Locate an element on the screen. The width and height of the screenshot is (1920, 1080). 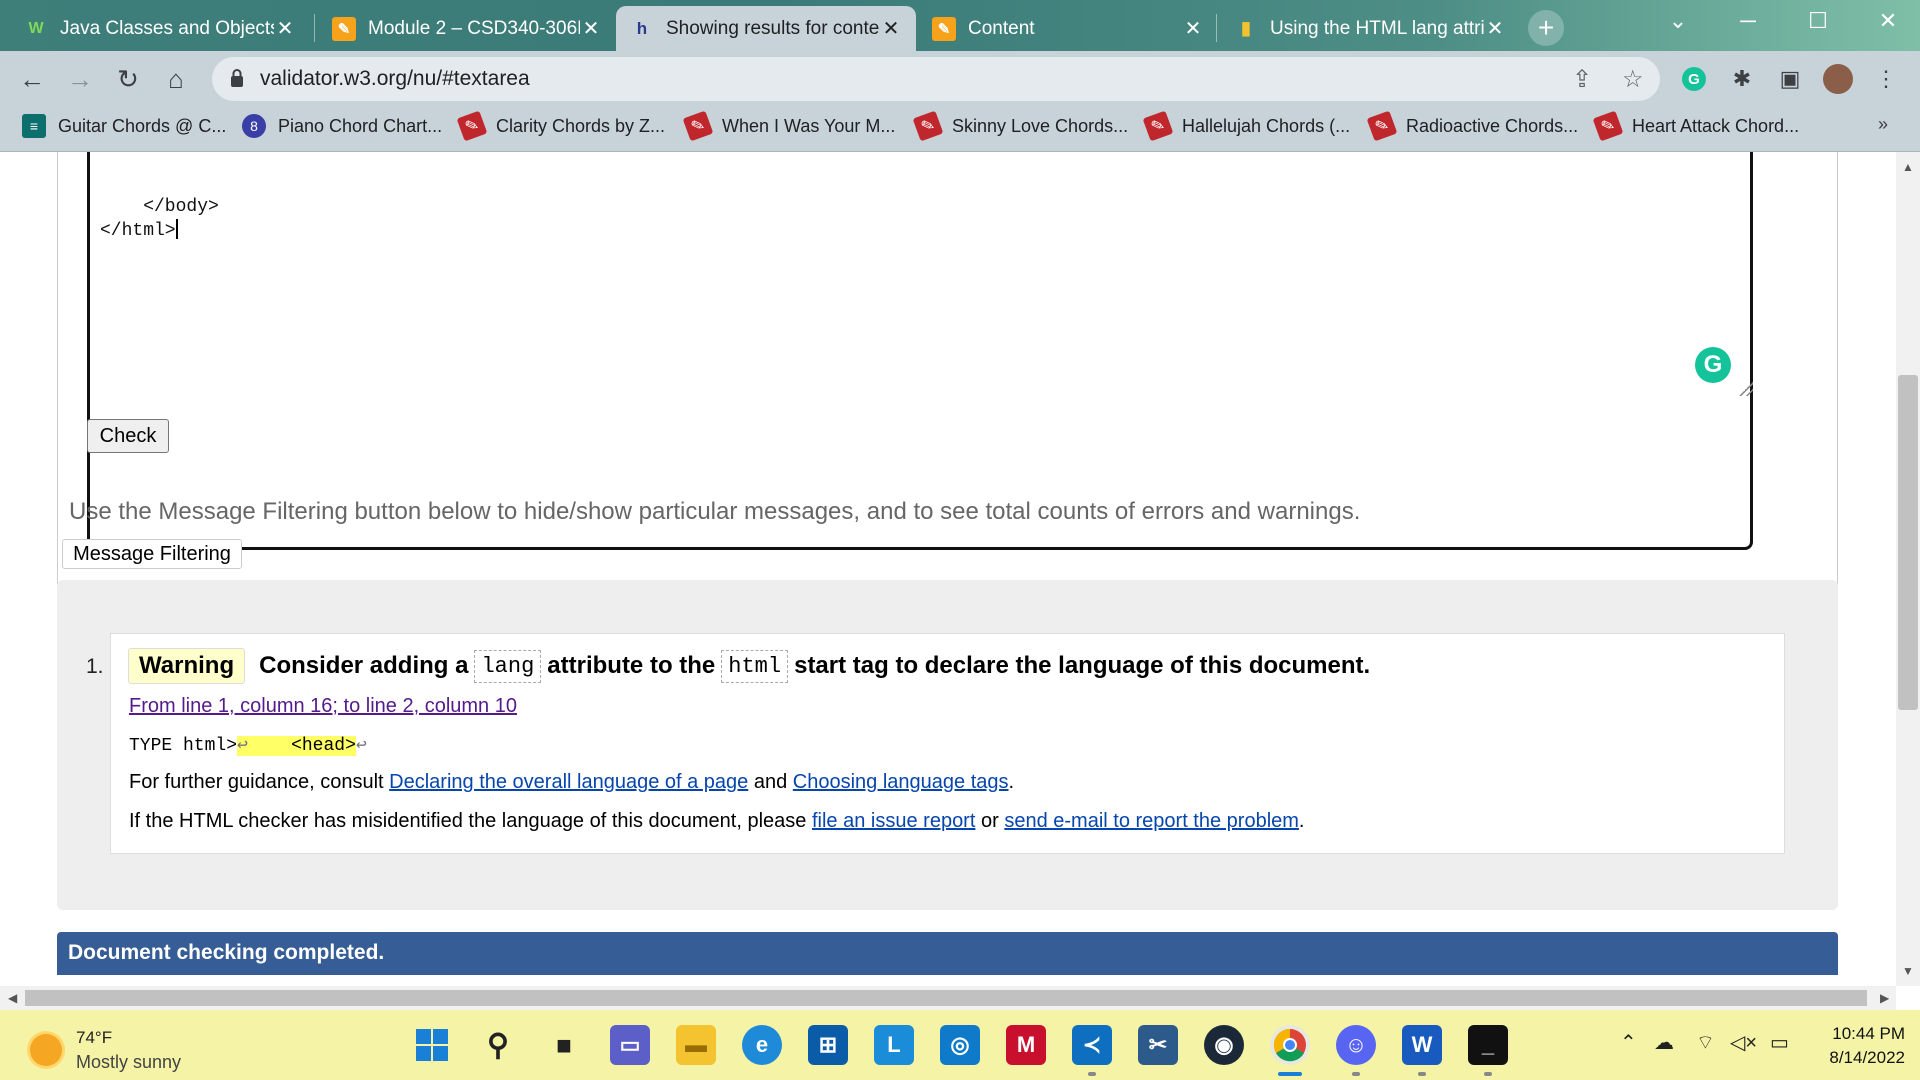
new-tab-button: + is located at coordinates (1546, 28).